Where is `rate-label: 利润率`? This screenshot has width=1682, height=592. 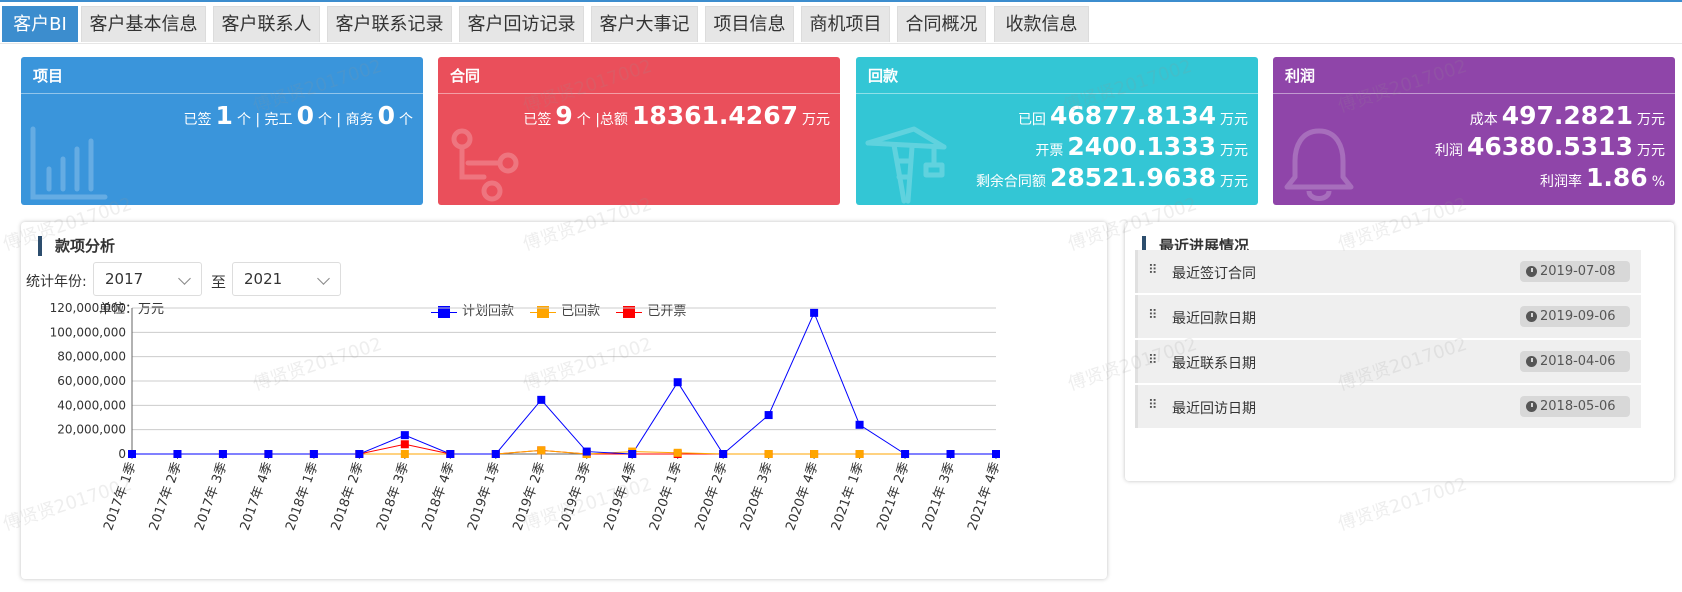 rate-label: 利润率 is located at coordinates (1561, 182).